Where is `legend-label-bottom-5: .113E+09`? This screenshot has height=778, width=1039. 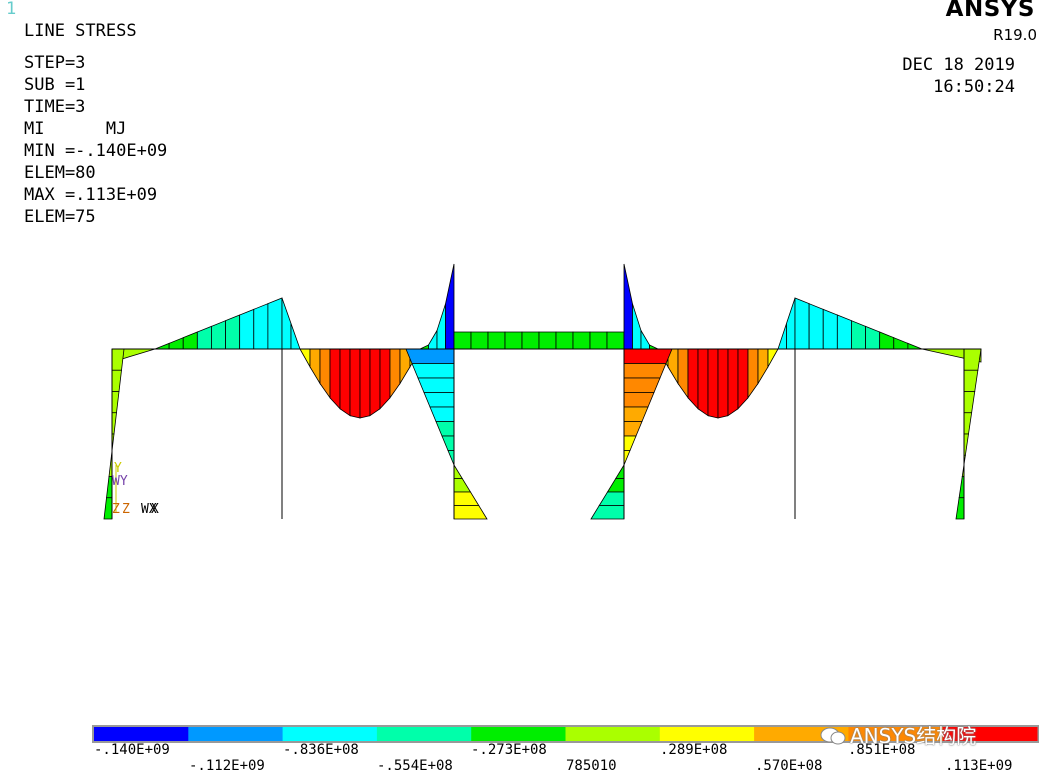
legend-label-bottom-5: .113E+09 is located at coordinates (979, 766).